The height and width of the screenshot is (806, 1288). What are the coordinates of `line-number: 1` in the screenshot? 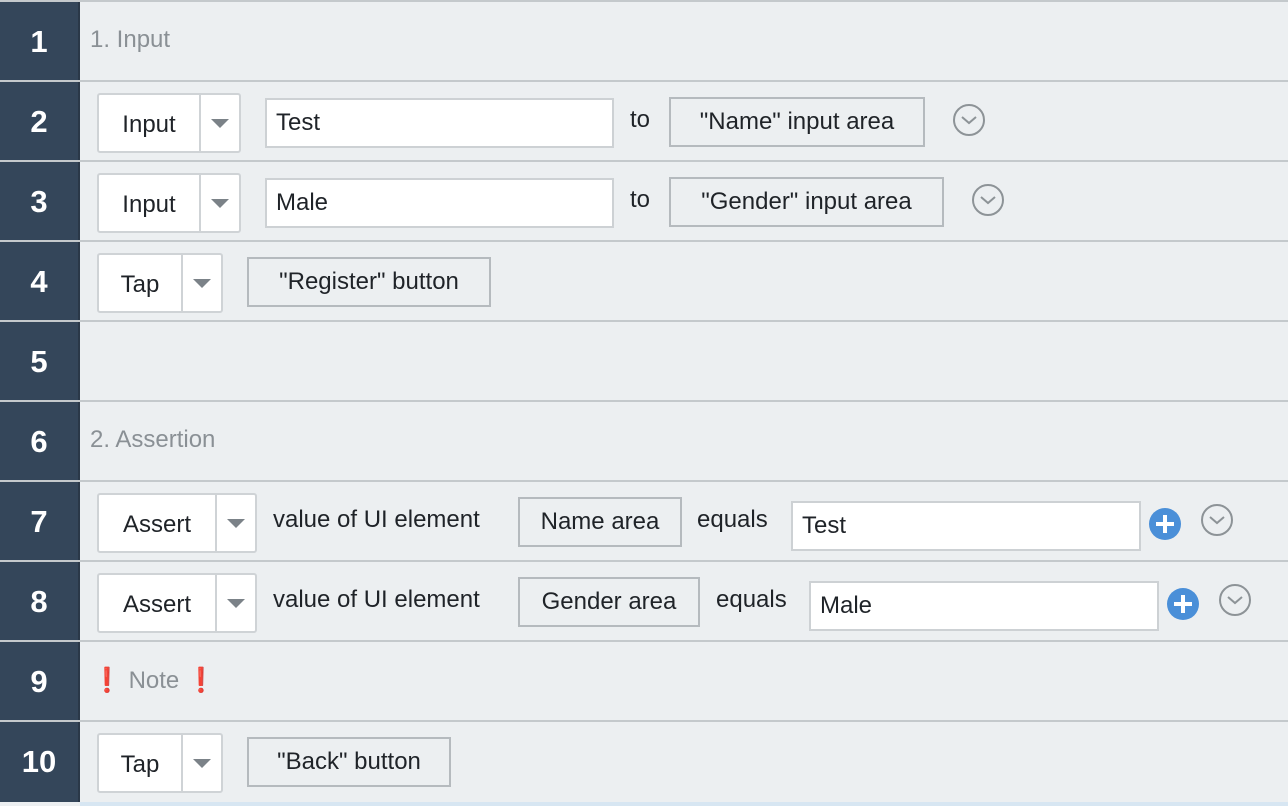 It's located at (40, 42).